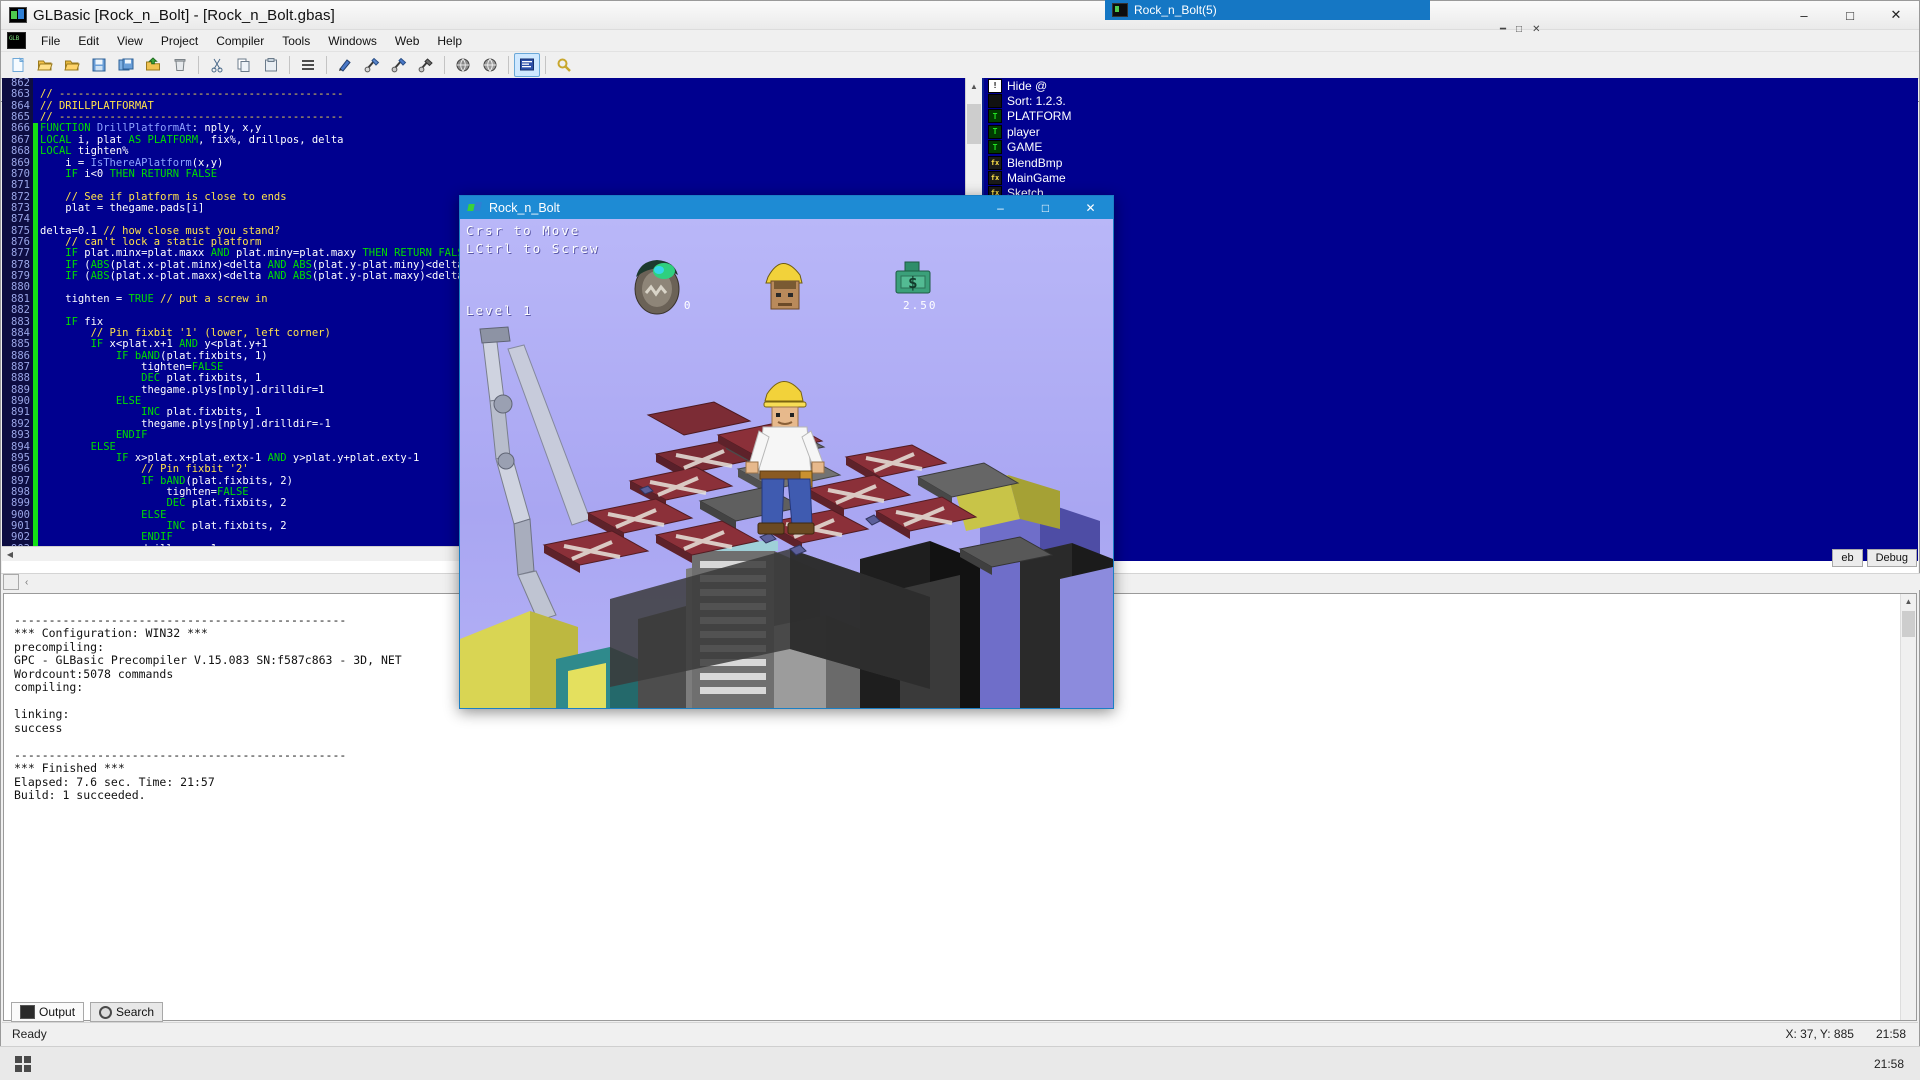  What do you see at coordinates (23, 1063) in the screenshot?
I see `start-button` at bounding box center [23, 1063].